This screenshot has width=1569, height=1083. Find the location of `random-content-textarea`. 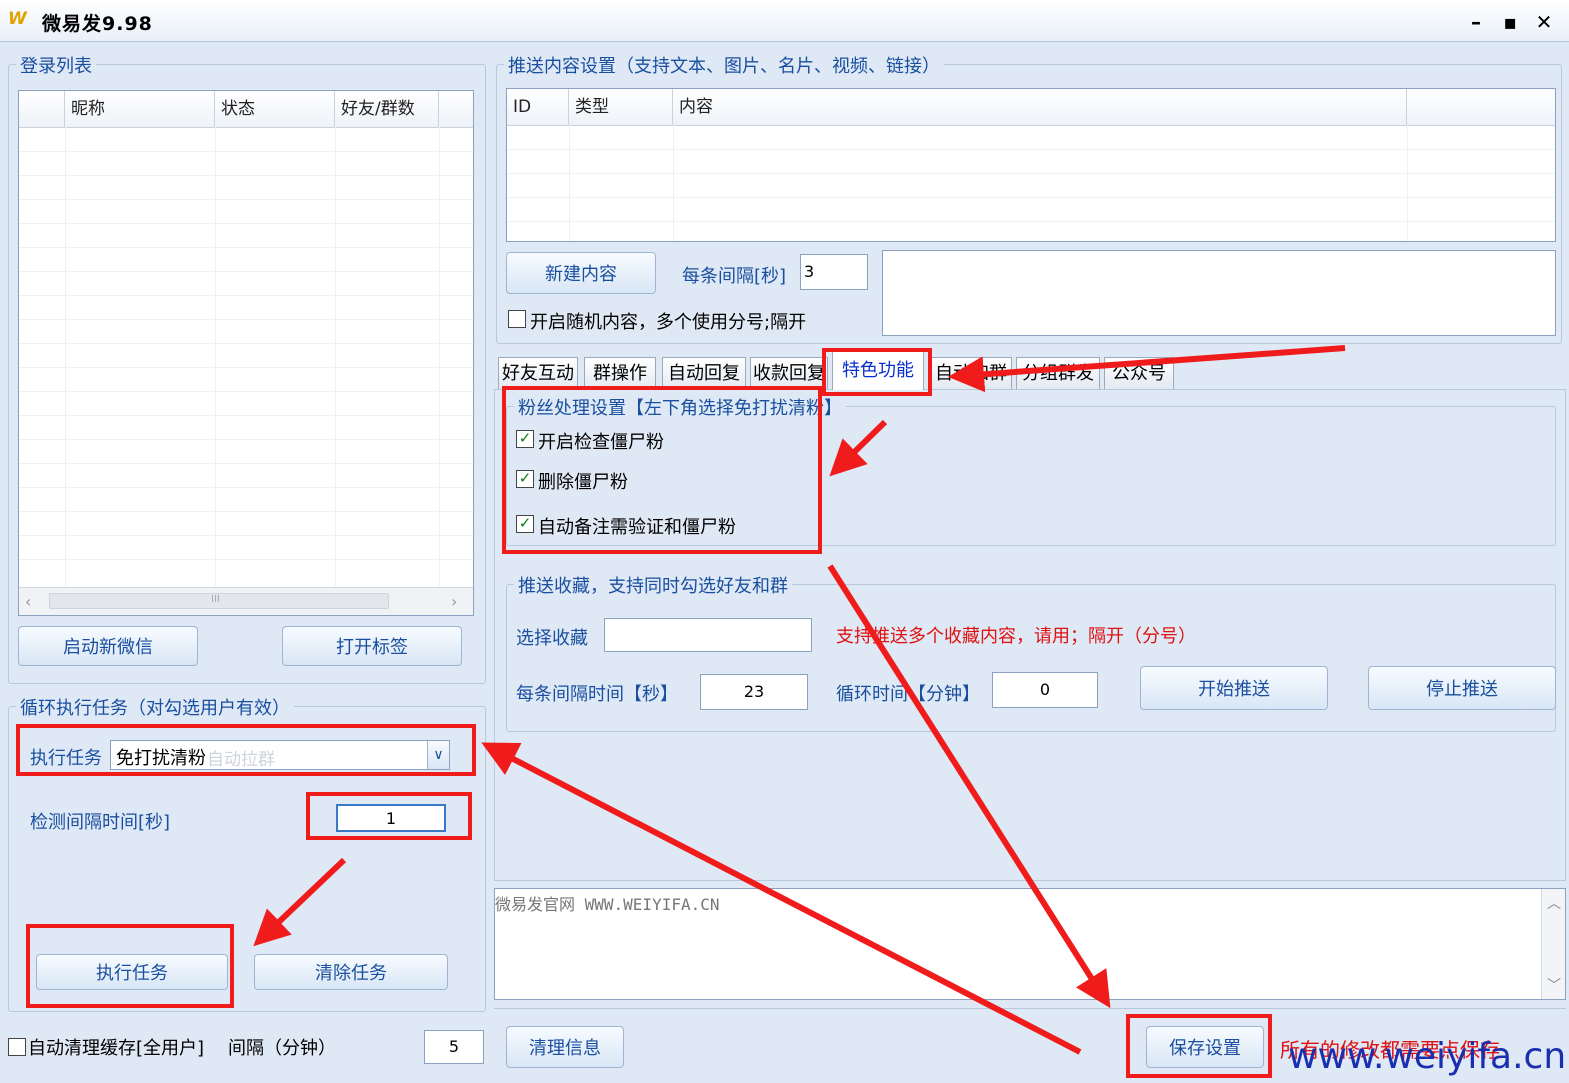

random-content-textarea is located at coordinates (1219, 293).